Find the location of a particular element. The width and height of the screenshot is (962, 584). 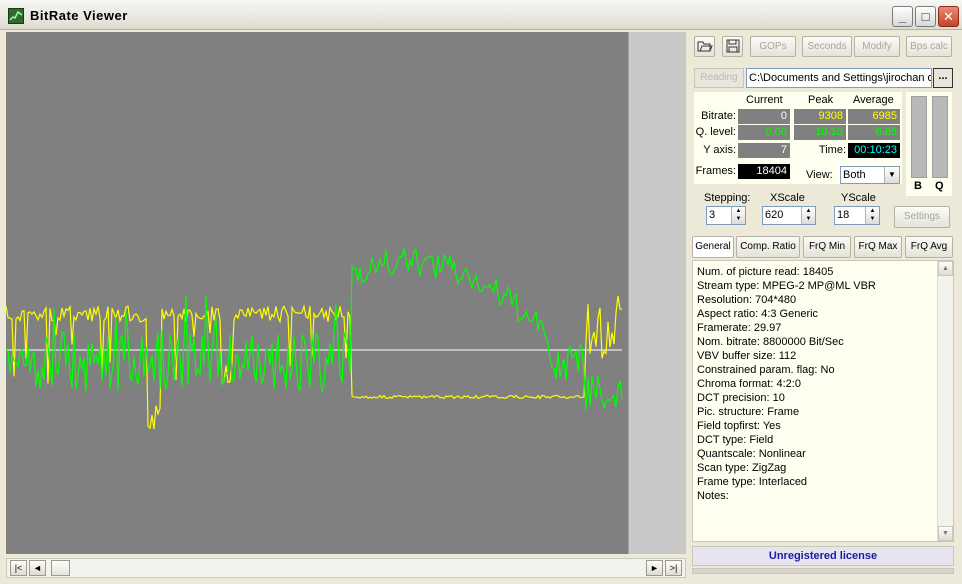

q-meter is located at coordinates (940, 137).